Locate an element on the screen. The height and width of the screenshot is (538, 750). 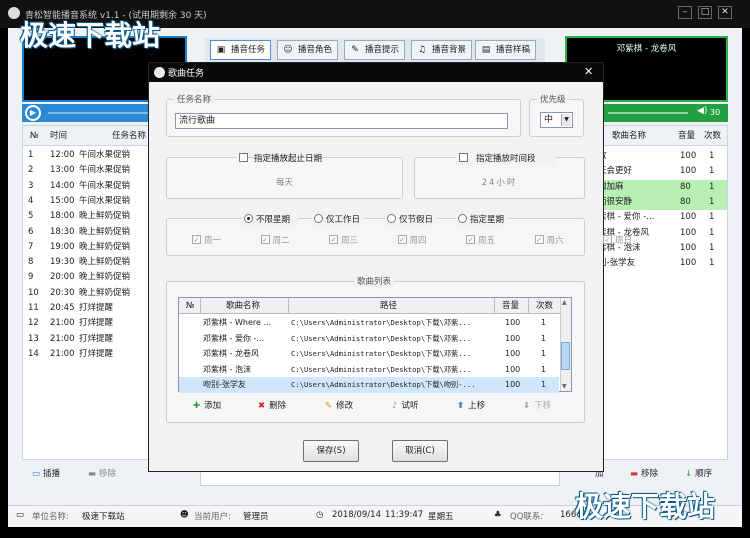
song-move-up-button: ⬆ 上移 is located at coordinates (471, 406).